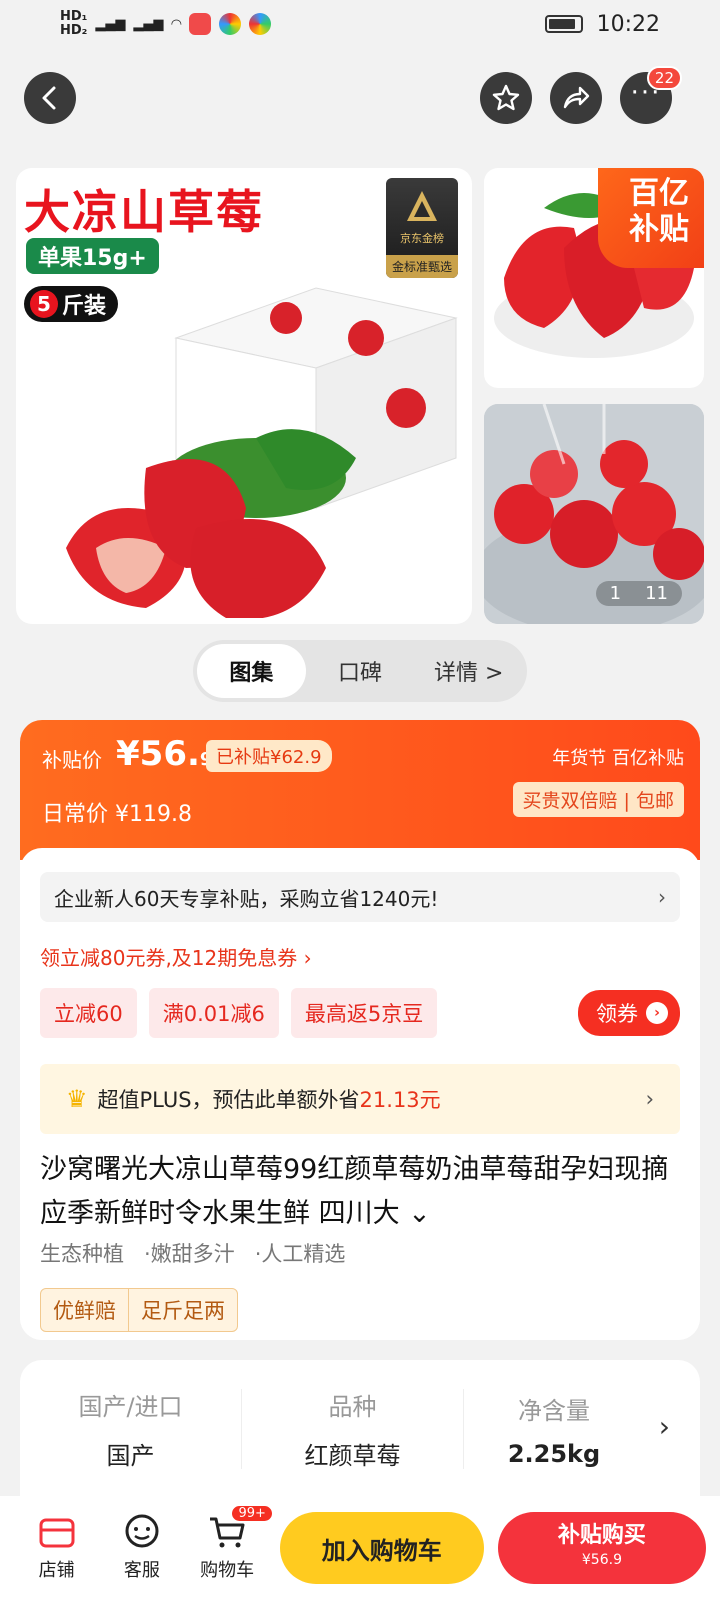  I want to click on service-tag: 优鲜赔, so click(84, 1311).